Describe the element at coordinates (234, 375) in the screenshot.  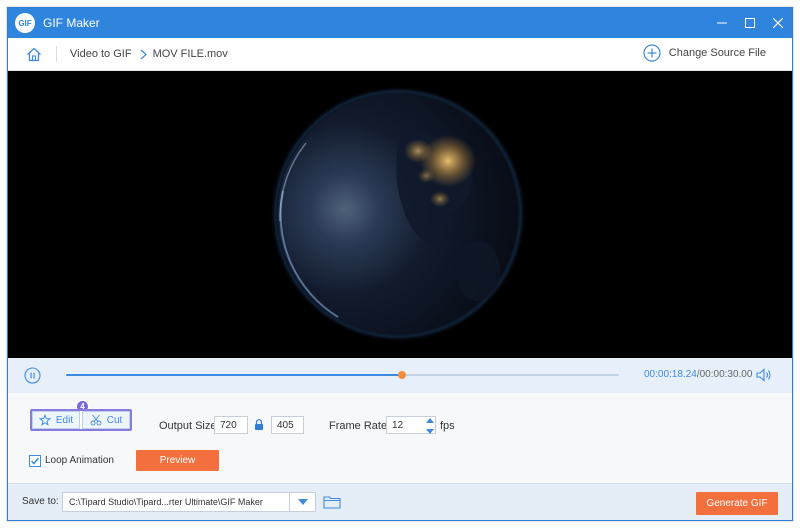
I see `progress-fill` at that location.